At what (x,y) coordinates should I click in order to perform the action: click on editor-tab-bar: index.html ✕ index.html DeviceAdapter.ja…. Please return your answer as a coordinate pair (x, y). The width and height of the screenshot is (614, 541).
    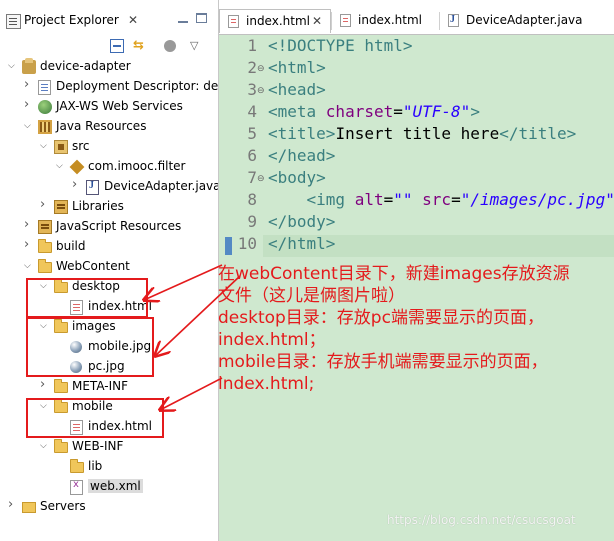
    Looking at the image, I should click on (416, 17).